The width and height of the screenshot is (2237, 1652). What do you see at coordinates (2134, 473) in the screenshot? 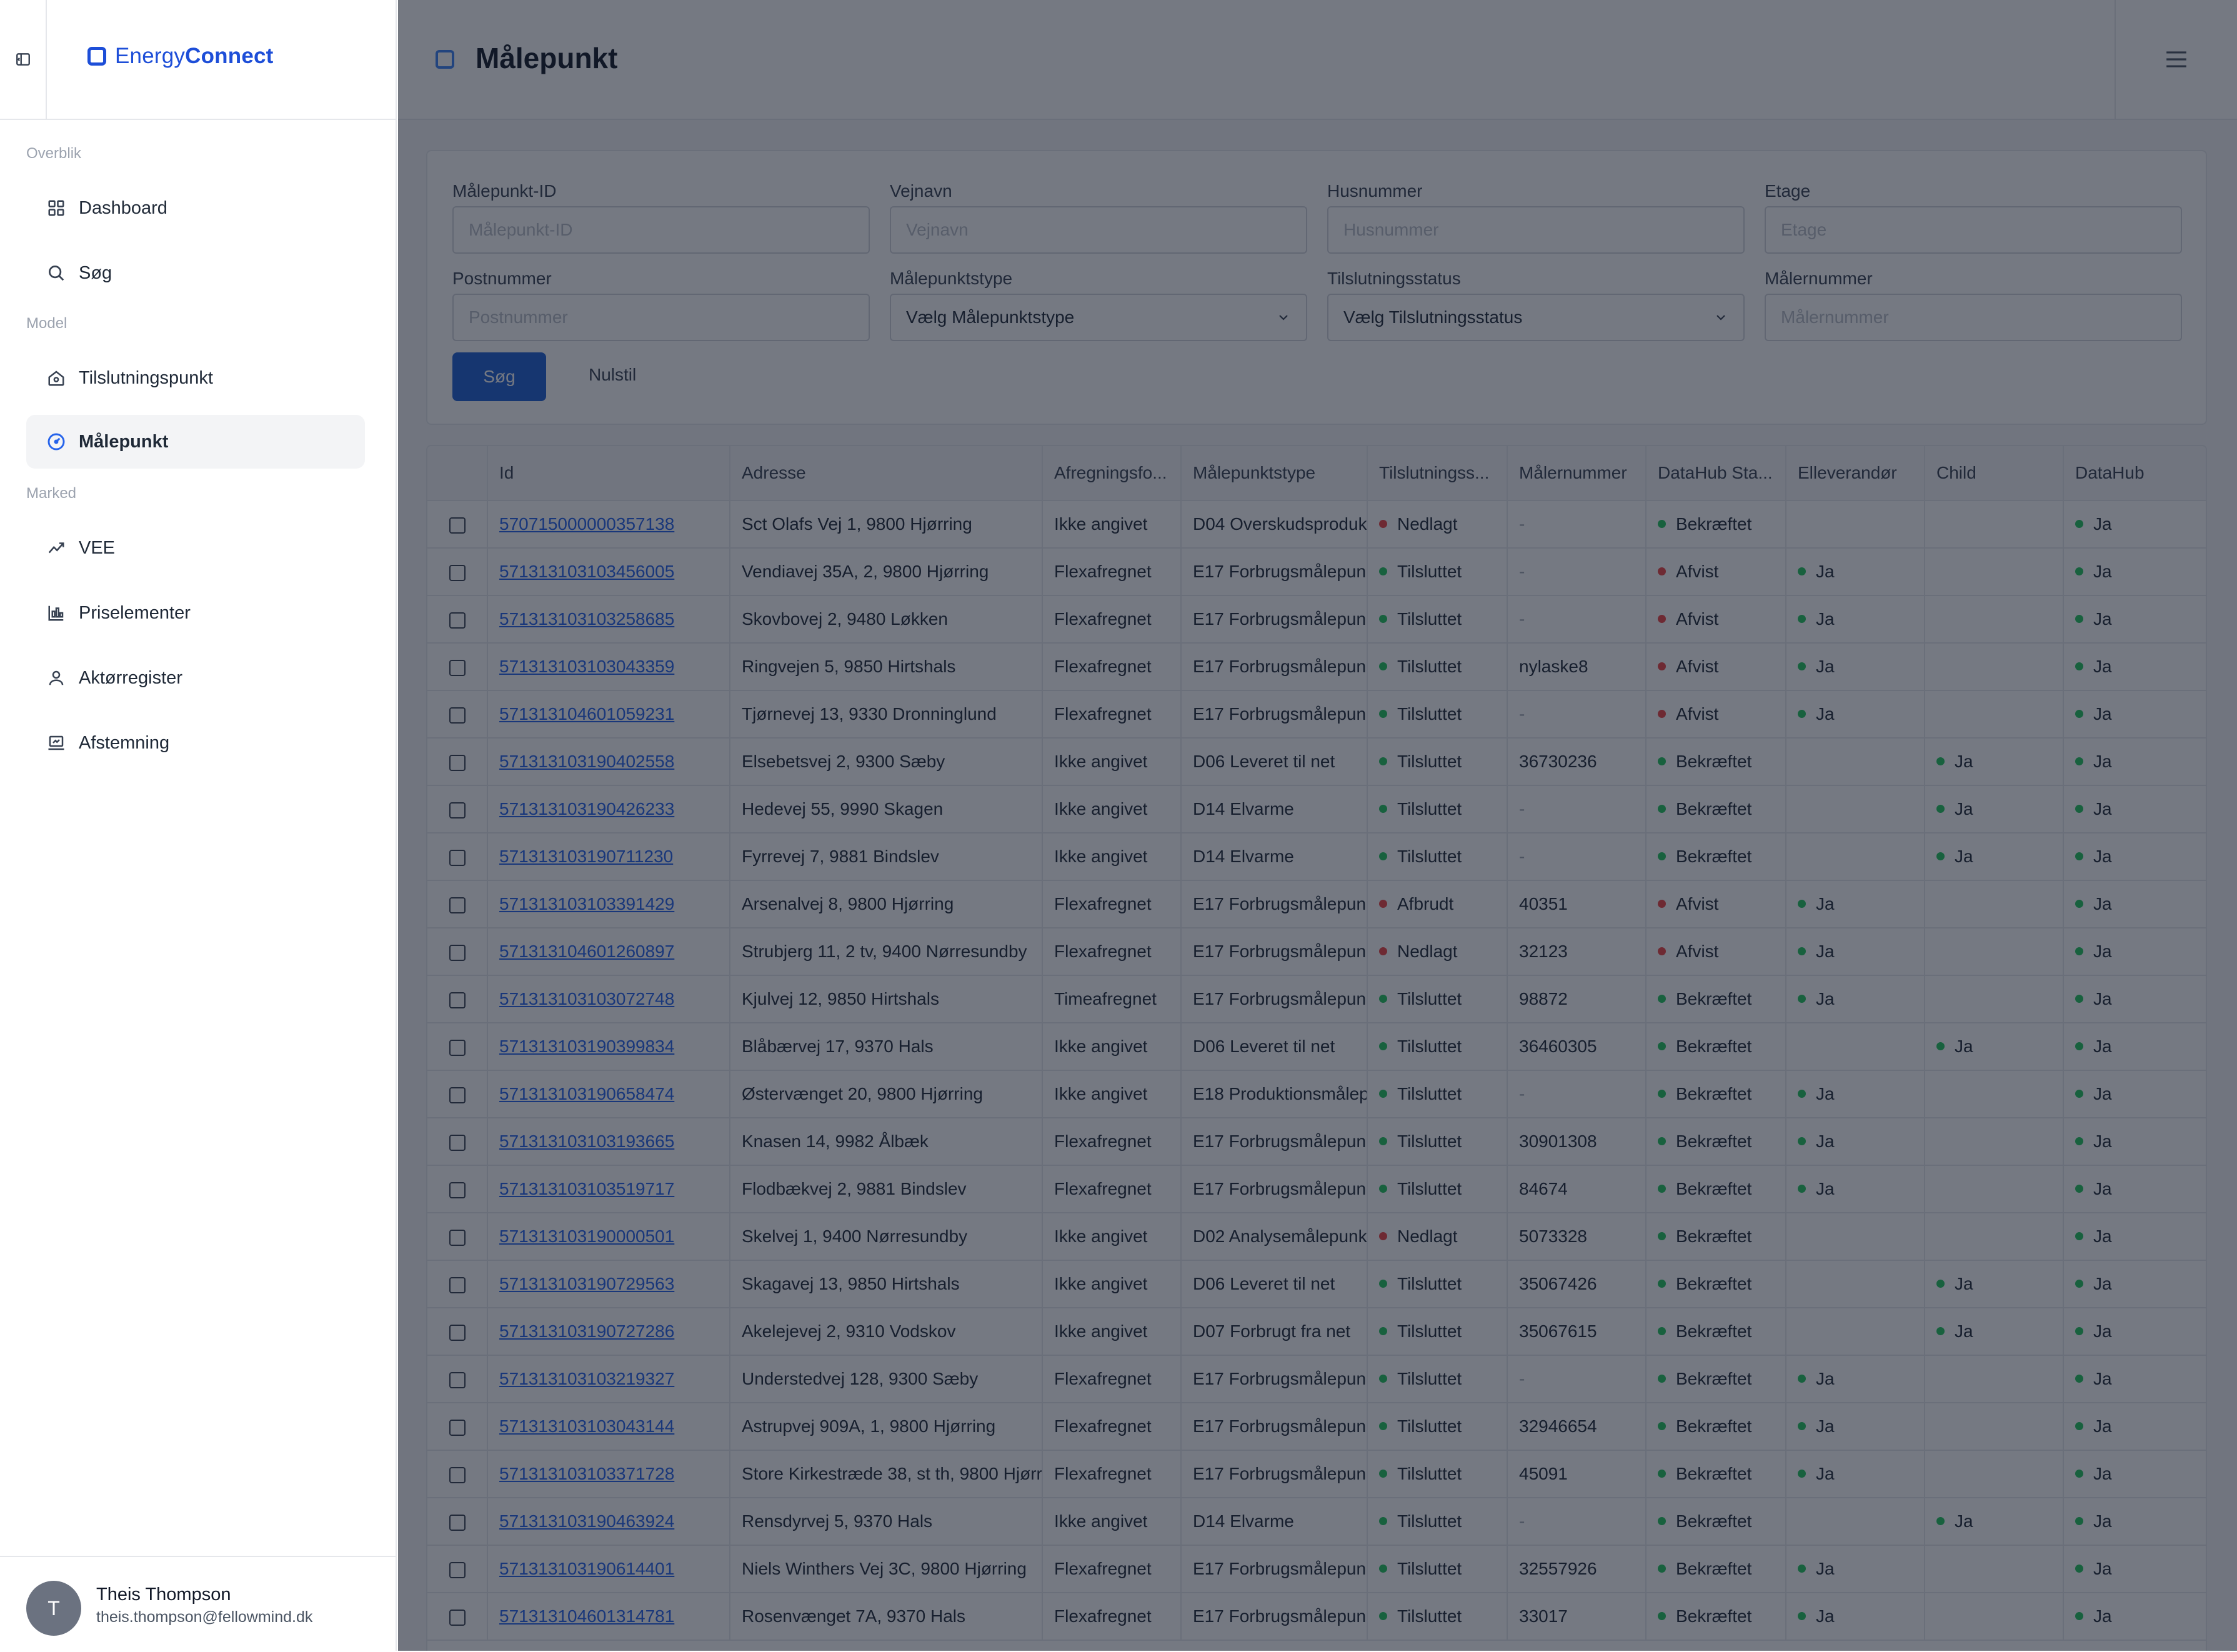
I see `column-header: DataHub` at bounding box center [2134, 473].